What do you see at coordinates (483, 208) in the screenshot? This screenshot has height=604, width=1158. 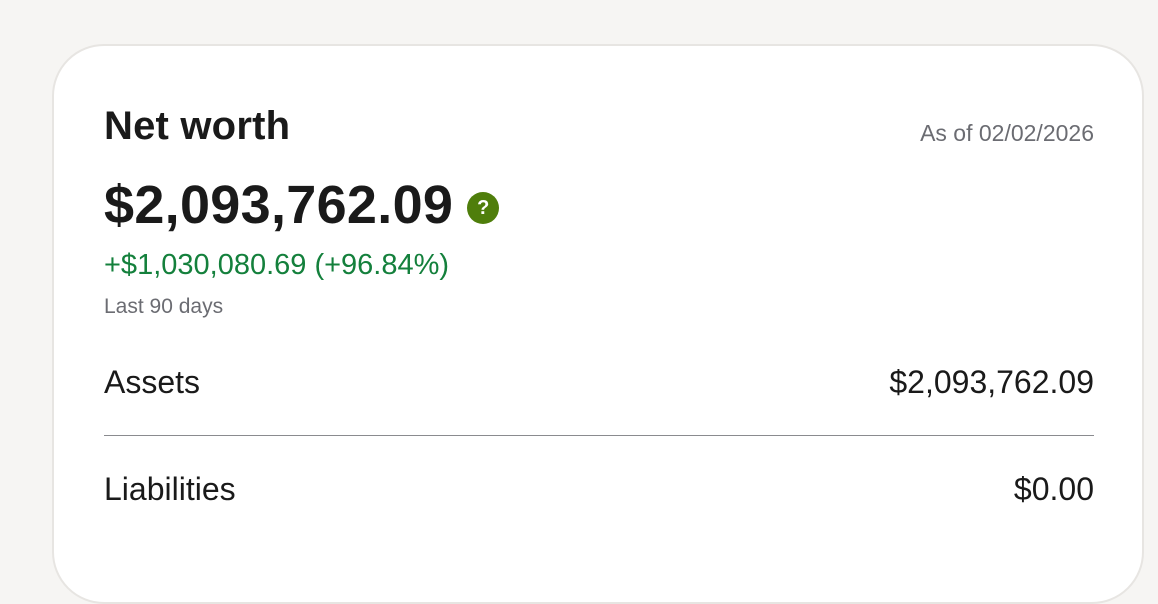 I see `question-icon: ?` at bounding box center [483, 208].